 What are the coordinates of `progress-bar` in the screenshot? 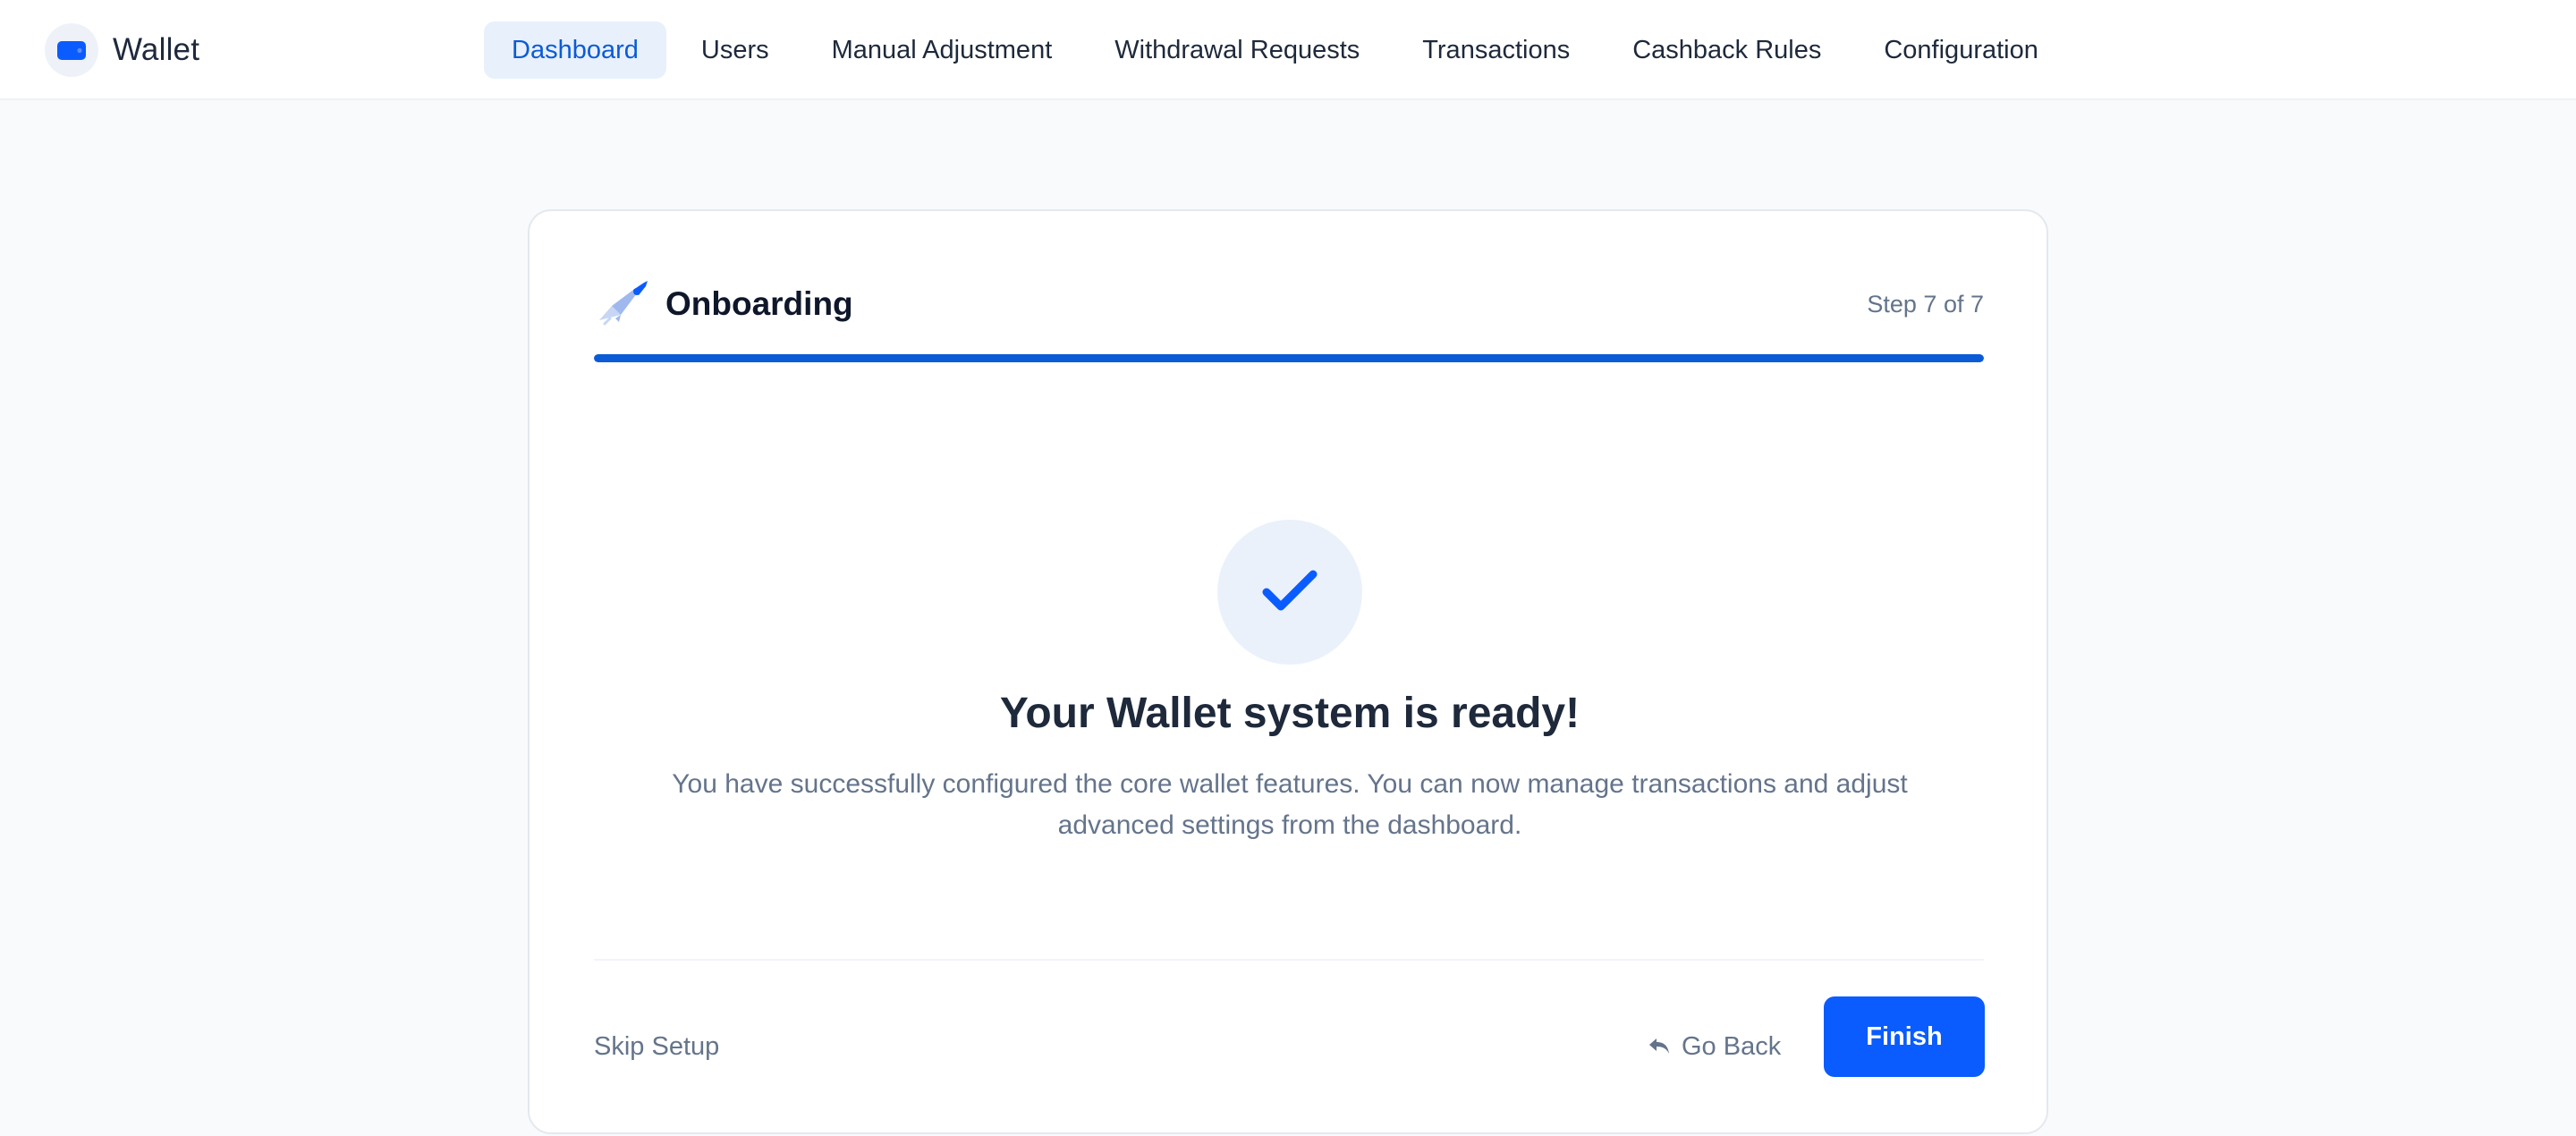 It's located at (1289, 358).